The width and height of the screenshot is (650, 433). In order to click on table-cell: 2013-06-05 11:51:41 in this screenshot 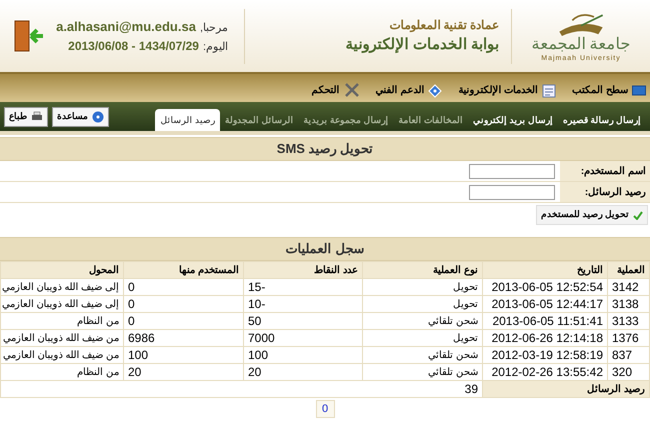, I will do `click(545, 321)`.